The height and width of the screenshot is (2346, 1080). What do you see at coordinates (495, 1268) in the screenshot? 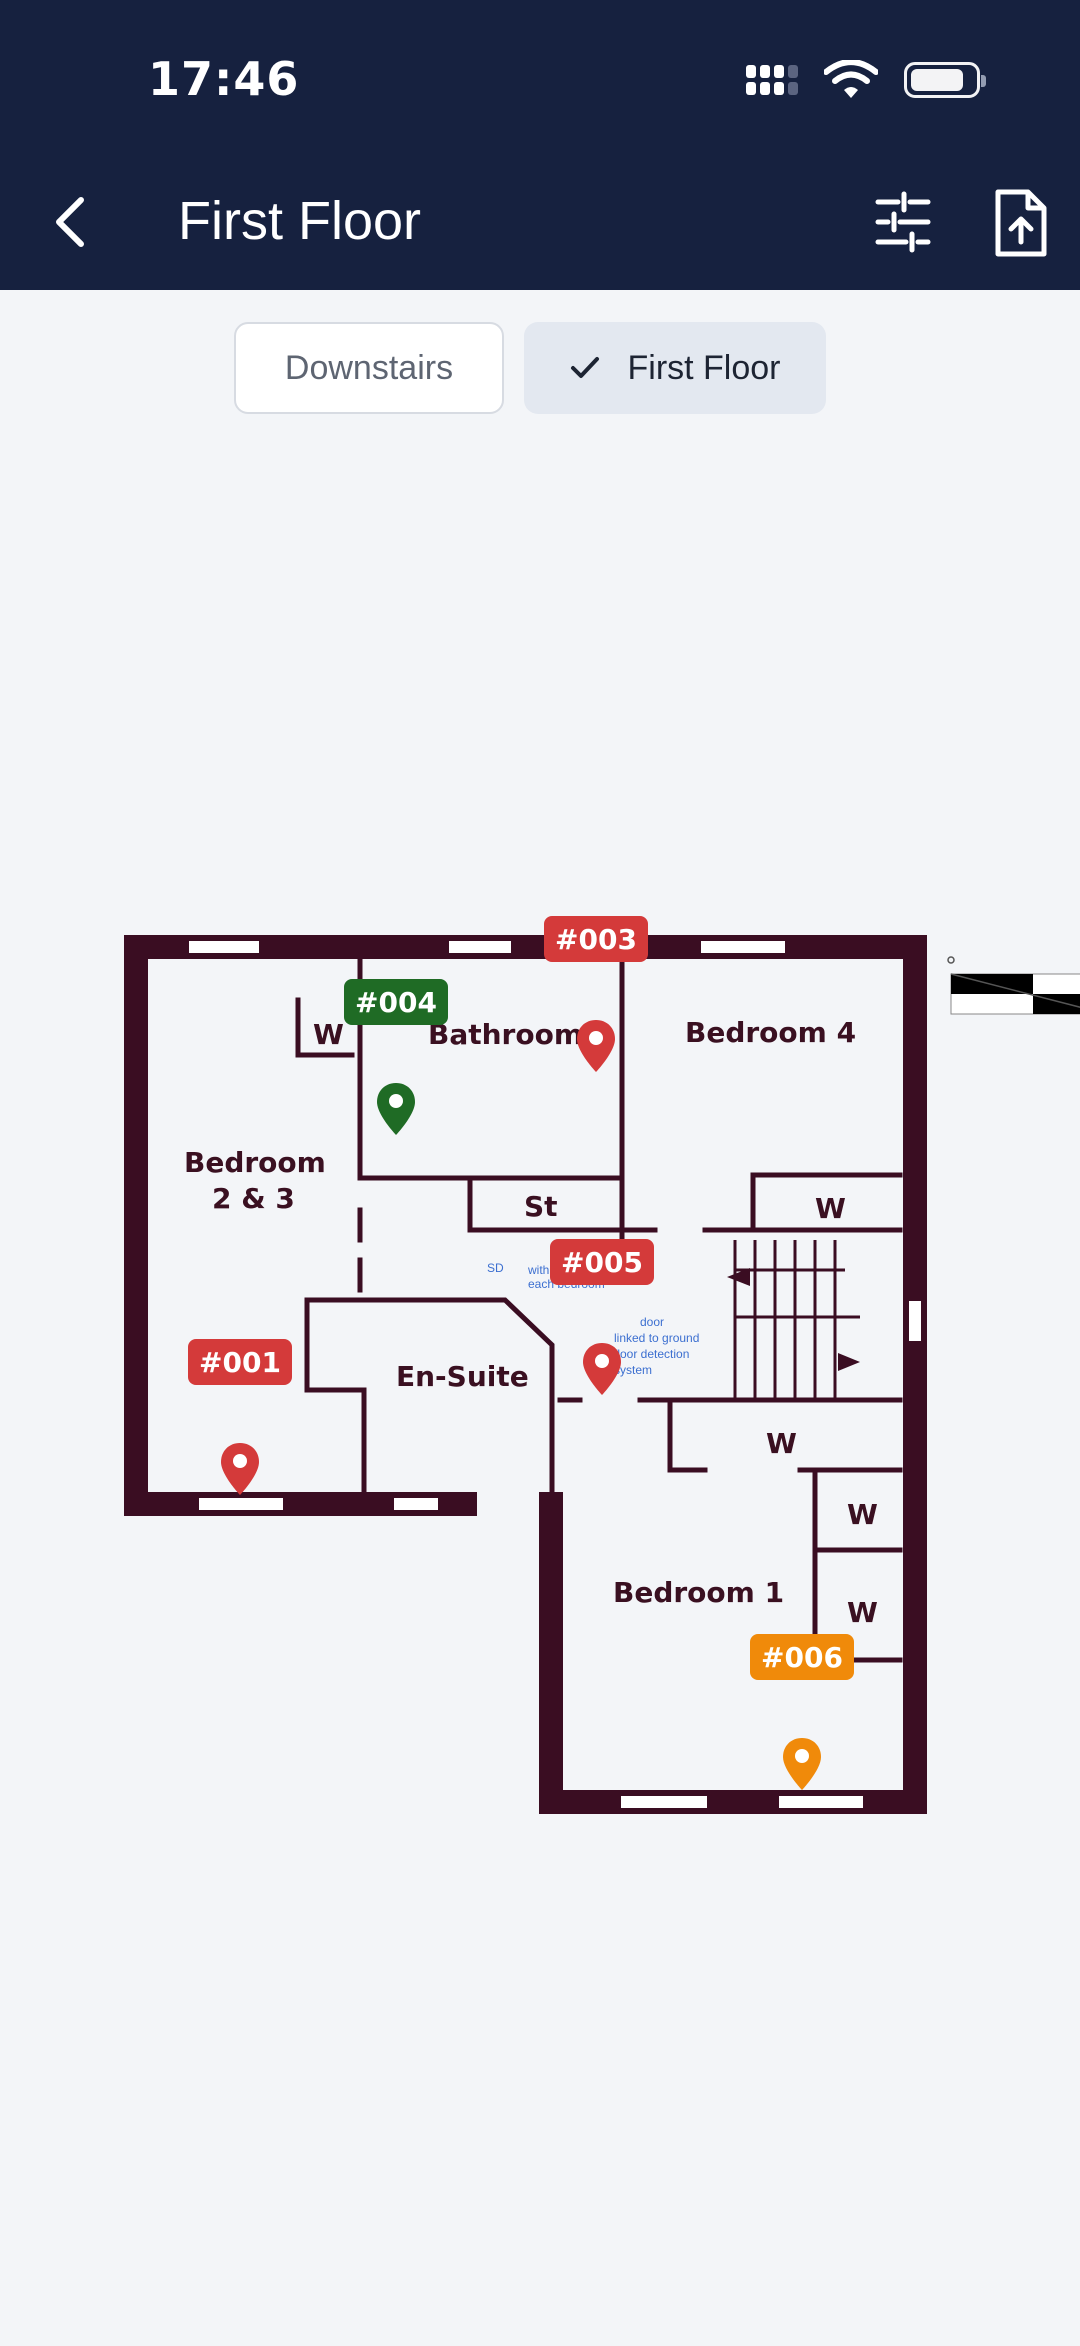
I see `note-sd: SD` at bounding box center [495, 1268].